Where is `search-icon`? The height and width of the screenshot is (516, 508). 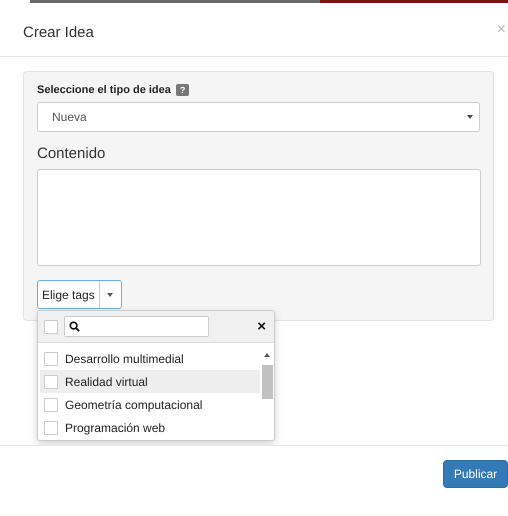 search-icon is located at coordinates (74, 326).